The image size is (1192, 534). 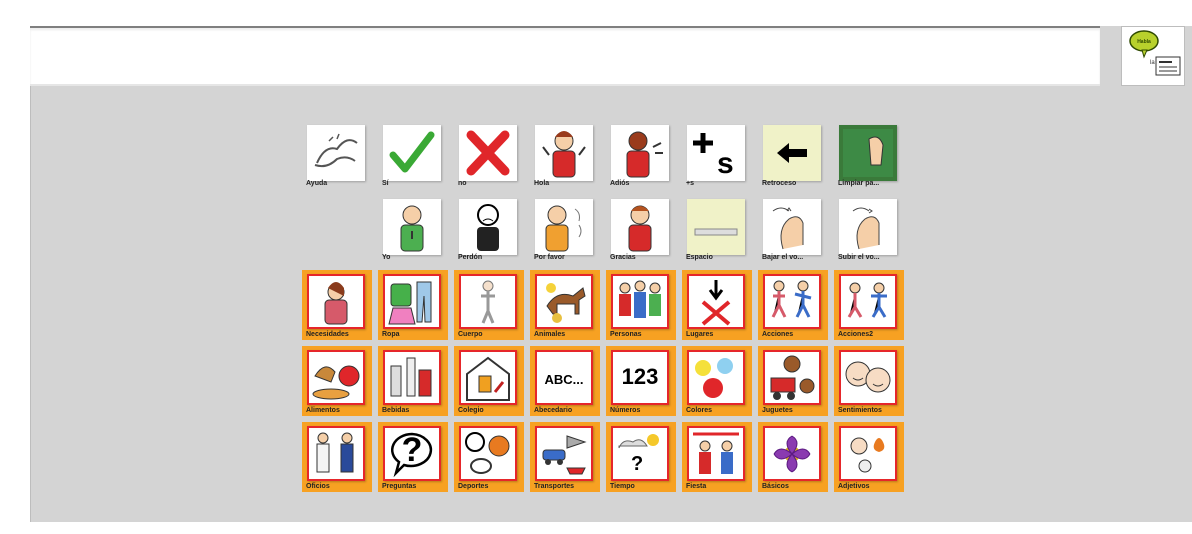 I want to click on category-label: Lugares, so click(x=700, y=334).